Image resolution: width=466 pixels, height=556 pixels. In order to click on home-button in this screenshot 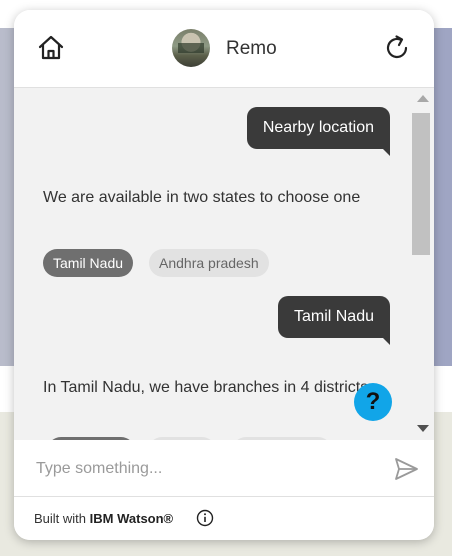, I will do `click(51, 48)`.